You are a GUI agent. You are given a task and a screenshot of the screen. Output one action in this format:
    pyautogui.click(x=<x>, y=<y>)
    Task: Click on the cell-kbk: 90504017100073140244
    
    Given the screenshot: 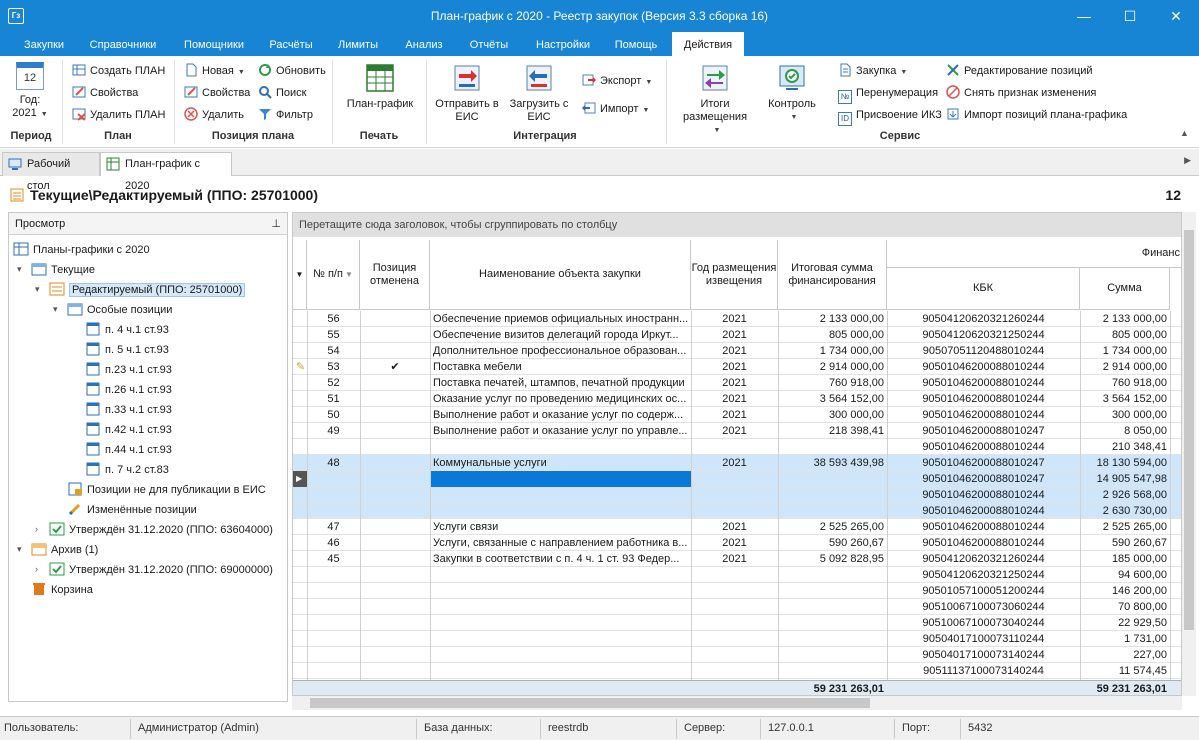 What is the action you would take?
    pyautogui.click(x=983, y=655)
    